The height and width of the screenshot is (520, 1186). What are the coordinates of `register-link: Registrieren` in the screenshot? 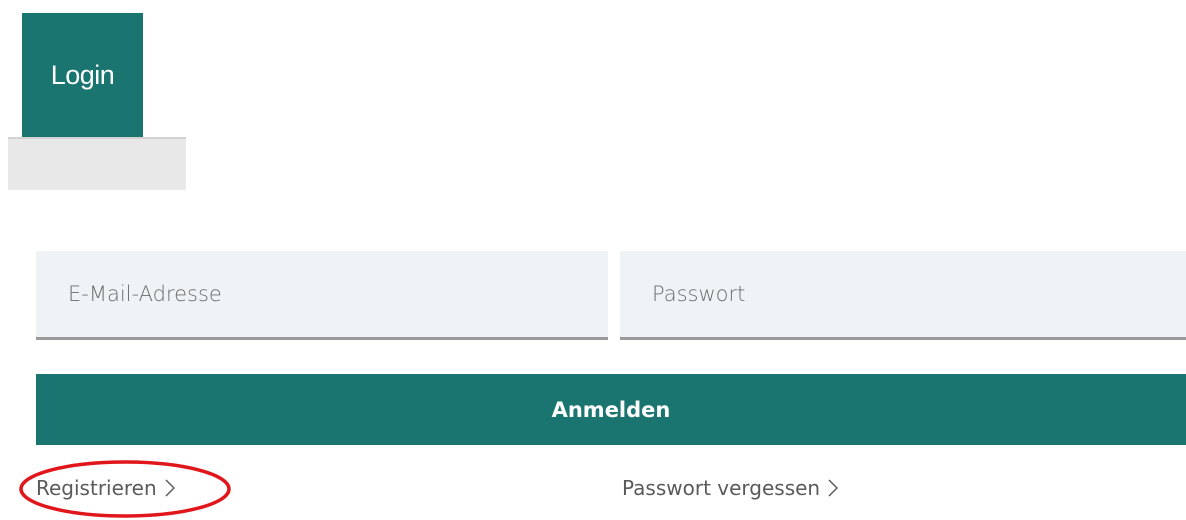 It's located at (105, 488).